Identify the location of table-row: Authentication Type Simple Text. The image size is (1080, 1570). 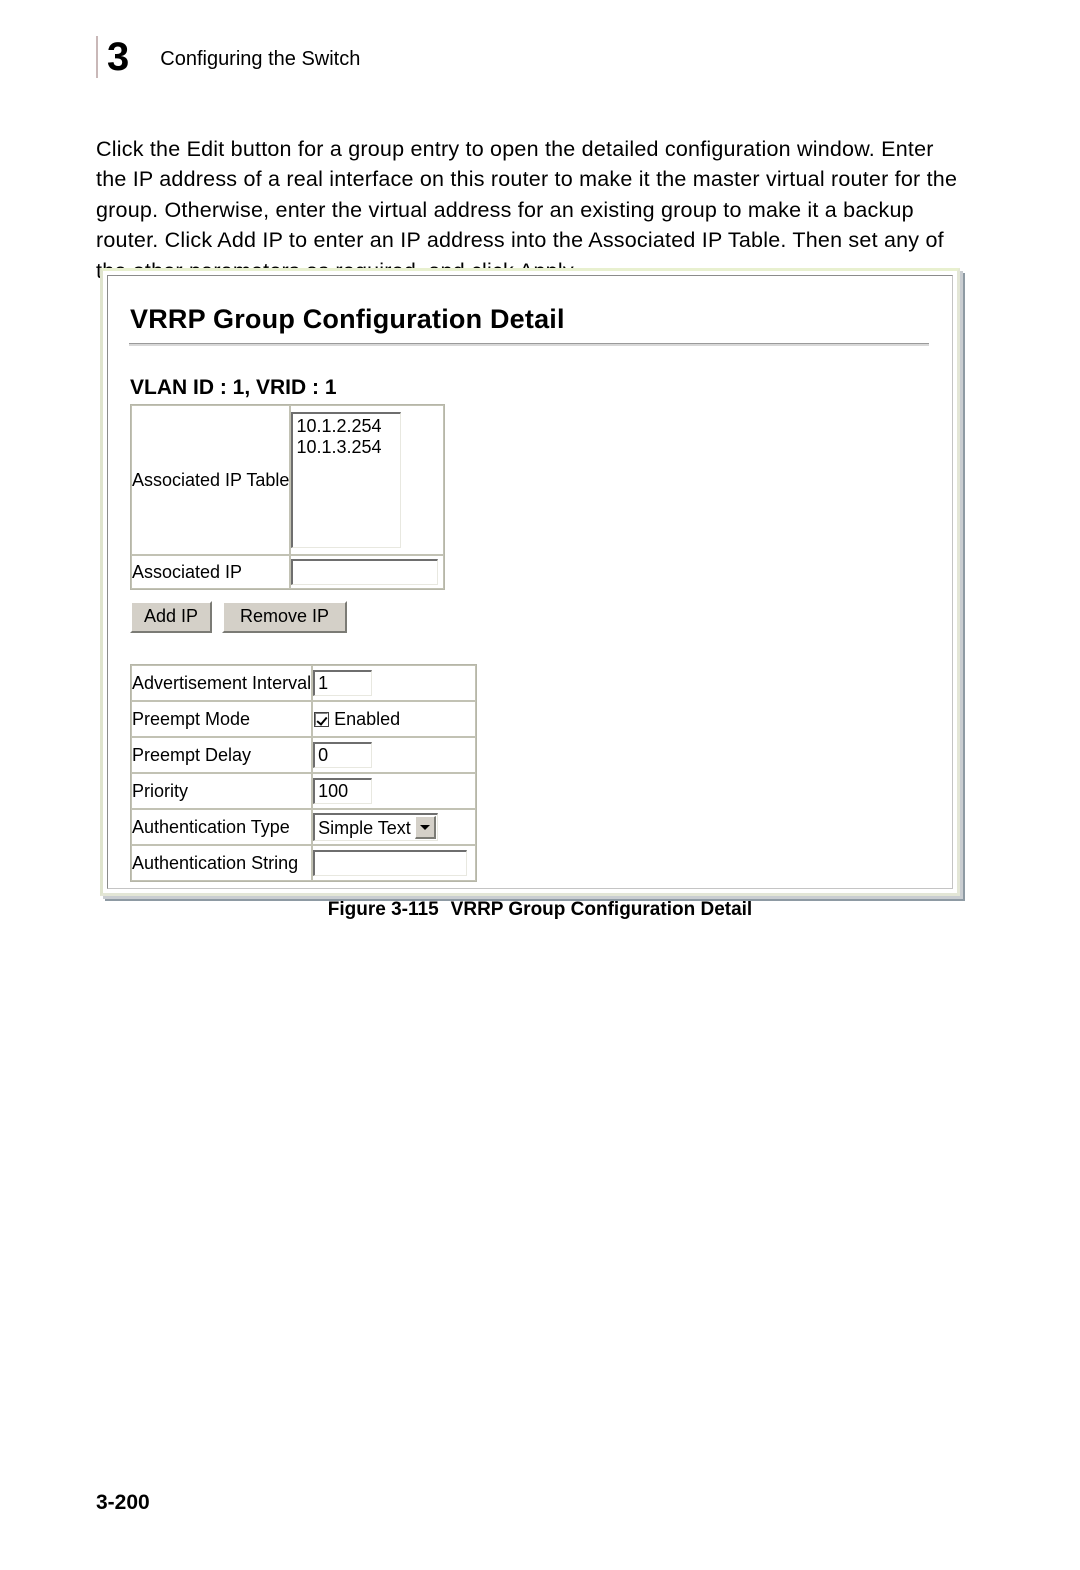
(304, 827).